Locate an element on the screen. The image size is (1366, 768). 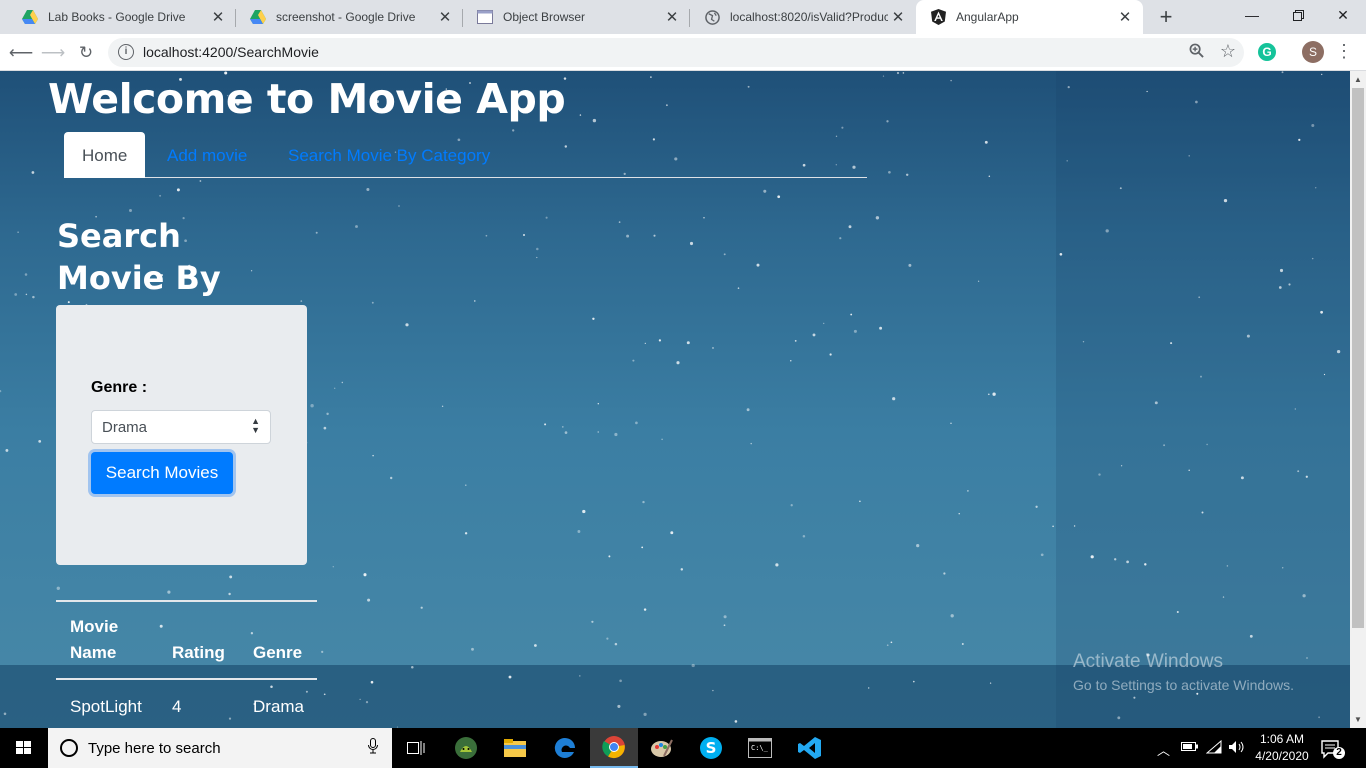
notification-center-icon: 2 is located at coordinates (1333, 749).